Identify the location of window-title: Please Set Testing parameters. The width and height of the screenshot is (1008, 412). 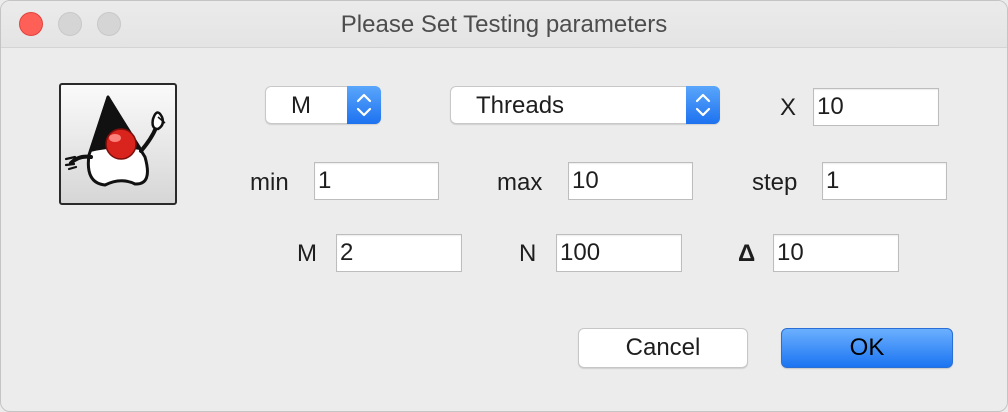
(504, 24).